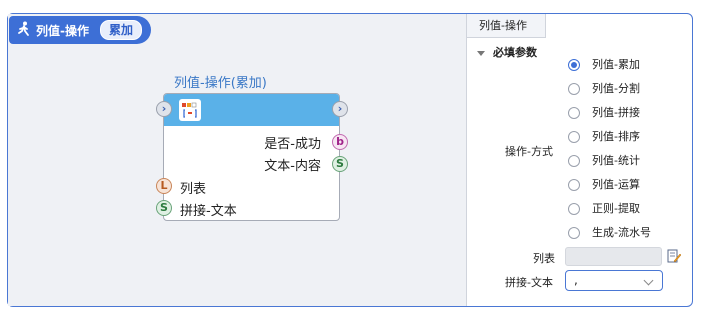 Image resolution: width=708 pixels, height=316 pixels. Describe the element at coordinates (251, 157) in the screenshot. I see `flow-node: 是否-成功 文本-内容 列表 拼接-文本` at that location.